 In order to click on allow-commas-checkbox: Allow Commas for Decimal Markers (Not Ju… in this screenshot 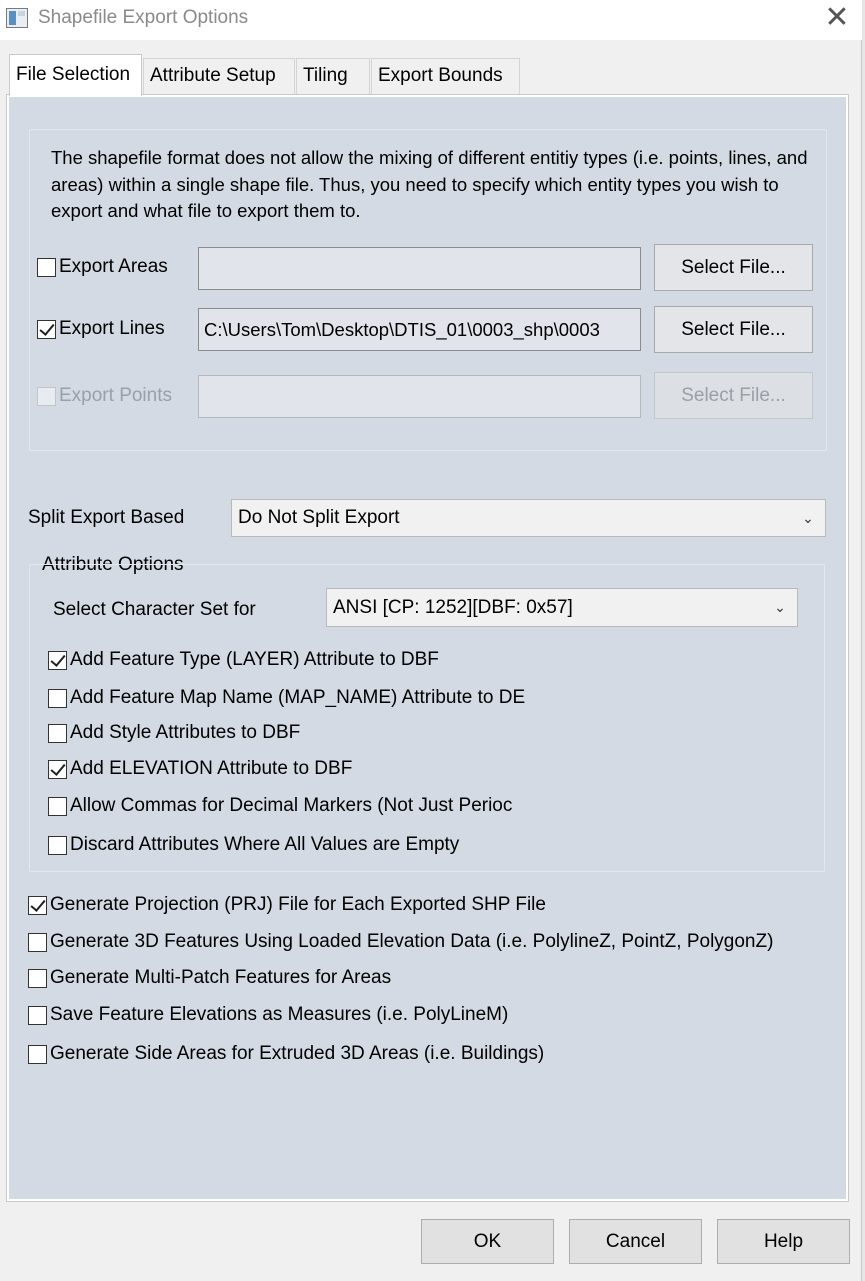, I will do `click(303, 806)`.